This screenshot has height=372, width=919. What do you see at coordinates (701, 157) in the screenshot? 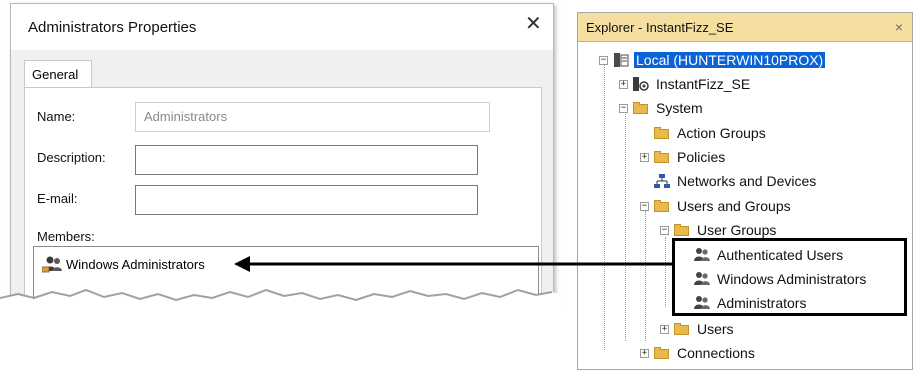
I see `tree-item-label: Policies` at bounding box center [701, 157].